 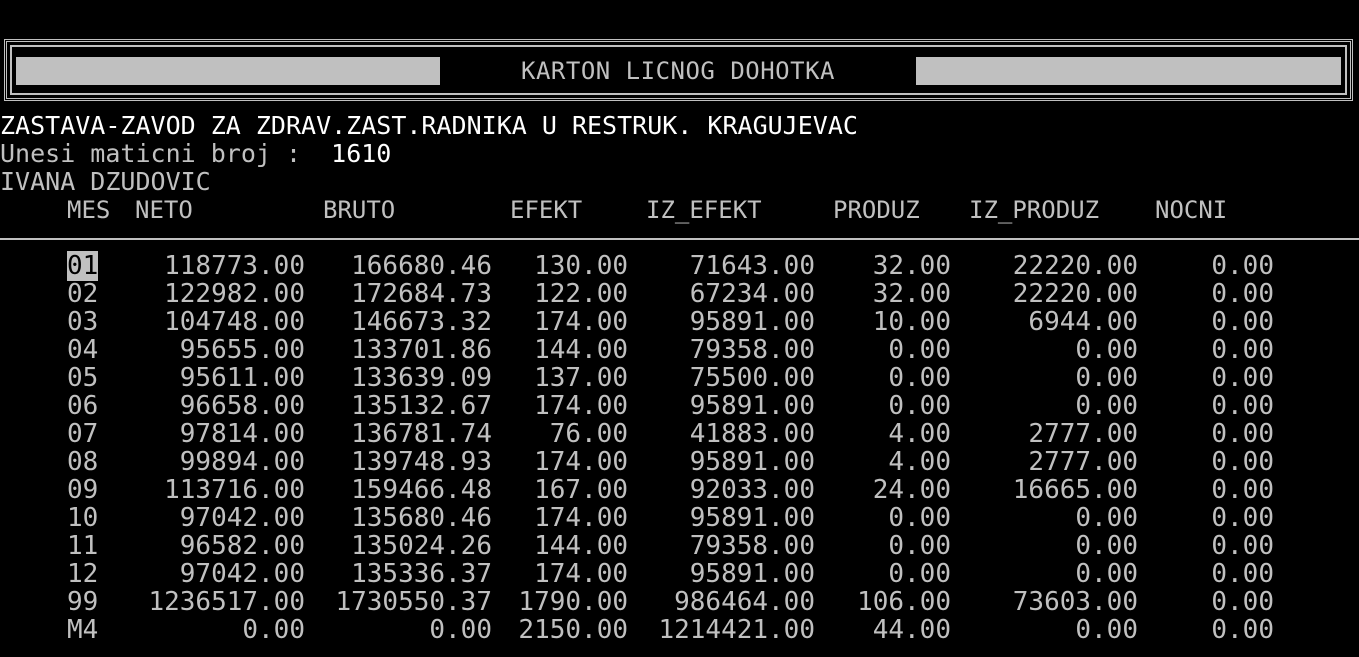 I want to click on table-row: M4 0.00 0.00 2150.00 1214421.00 44.00 0.00 0.00, so click(x=679, y=630).